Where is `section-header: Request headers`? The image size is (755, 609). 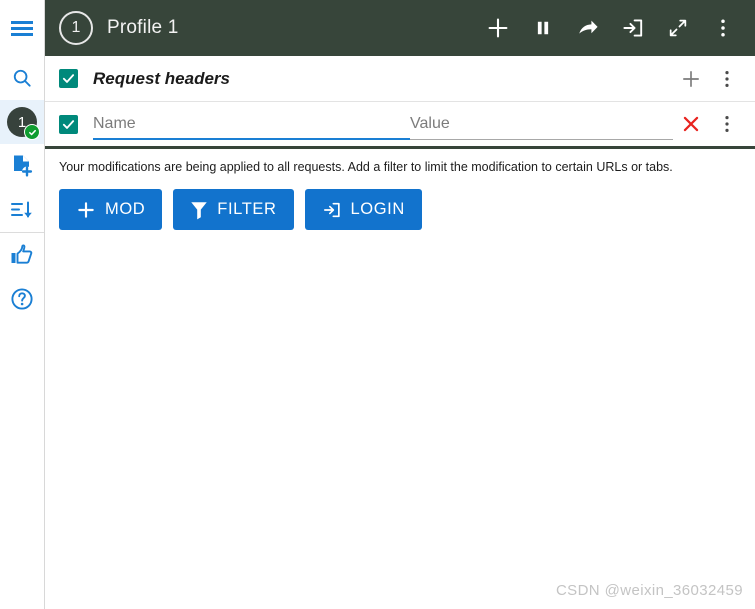
section-header: Request headers is located at coordinates (400, 79).